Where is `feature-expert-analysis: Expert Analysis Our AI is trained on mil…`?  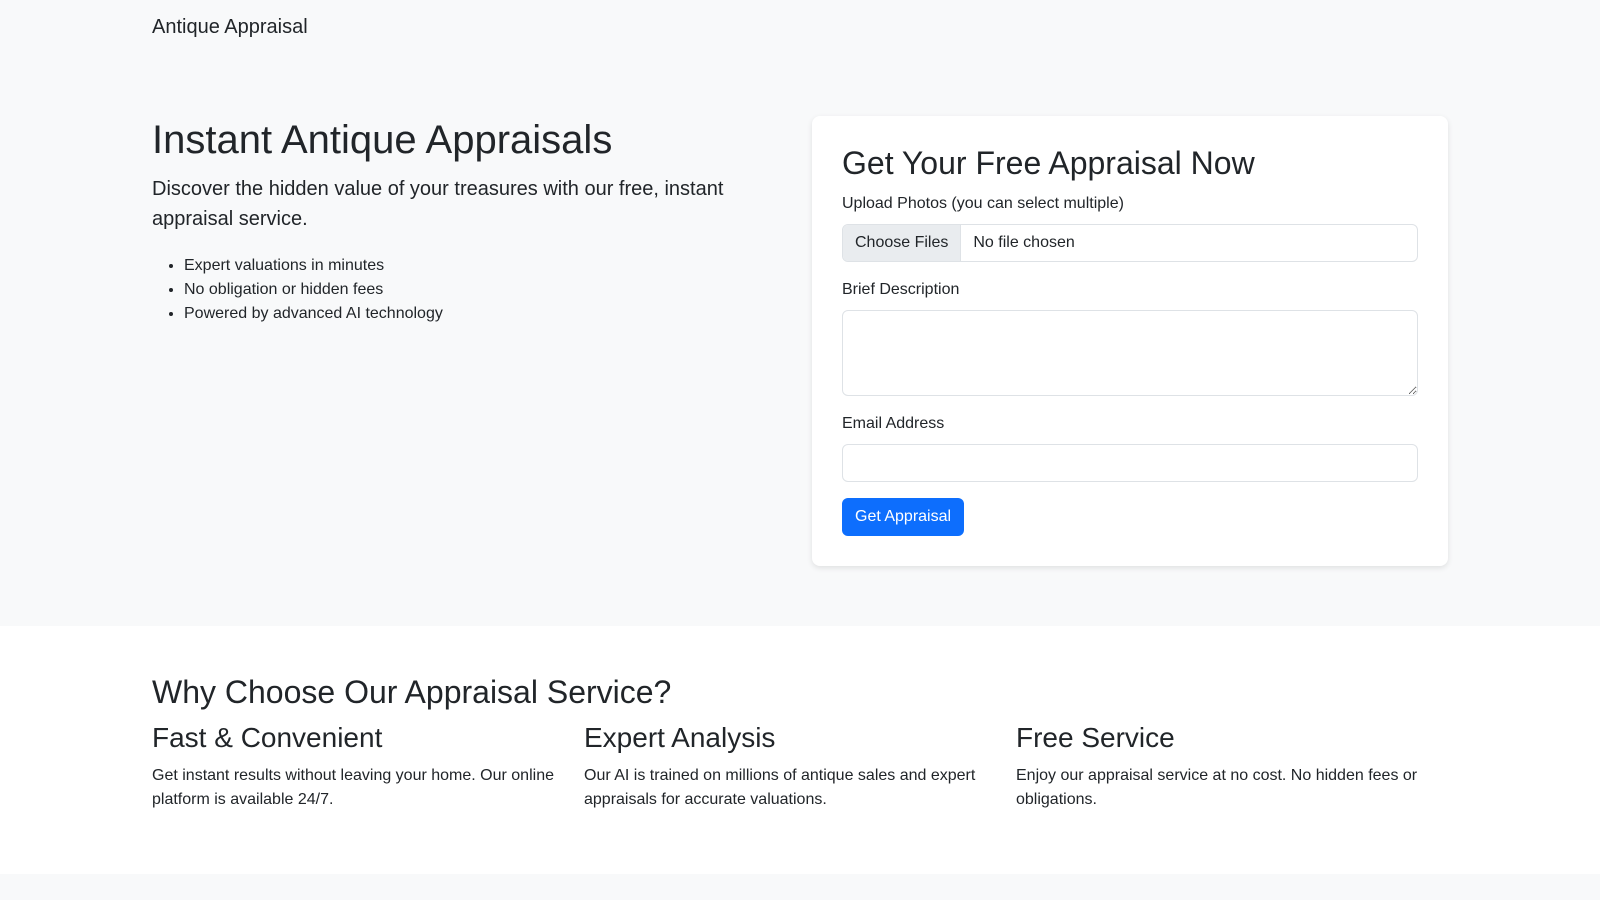
feature-expert-analysis: Expert Analysis Our AI is trained on mil… is located at coordinates (800, 767).